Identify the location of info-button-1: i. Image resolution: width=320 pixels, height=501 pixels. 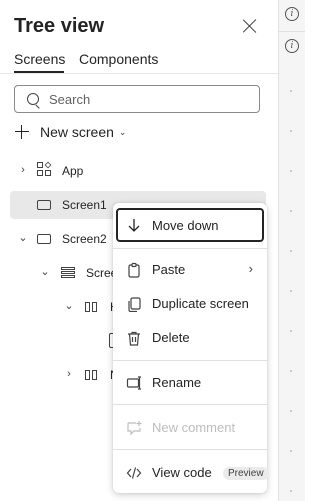
(292, 14).